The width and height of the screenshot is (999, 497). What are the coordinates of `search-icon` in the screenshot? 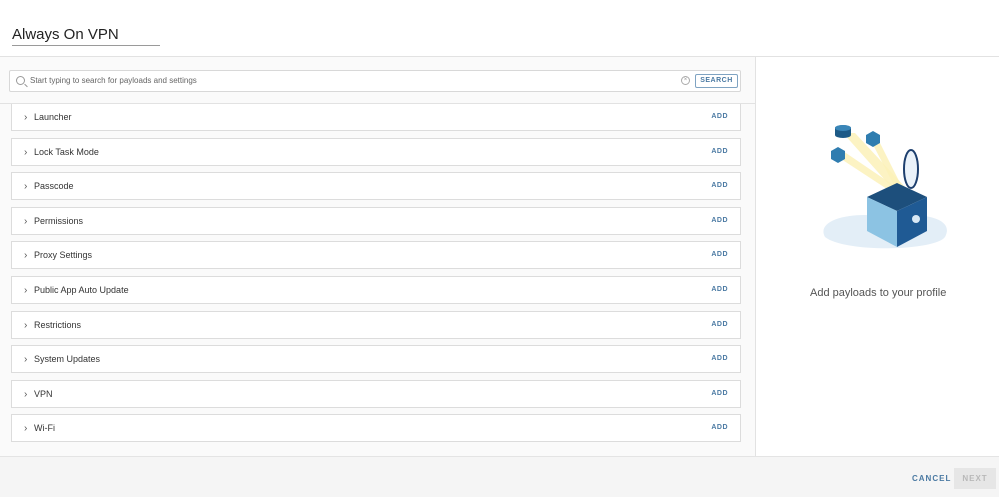 It's located at (20, 80).